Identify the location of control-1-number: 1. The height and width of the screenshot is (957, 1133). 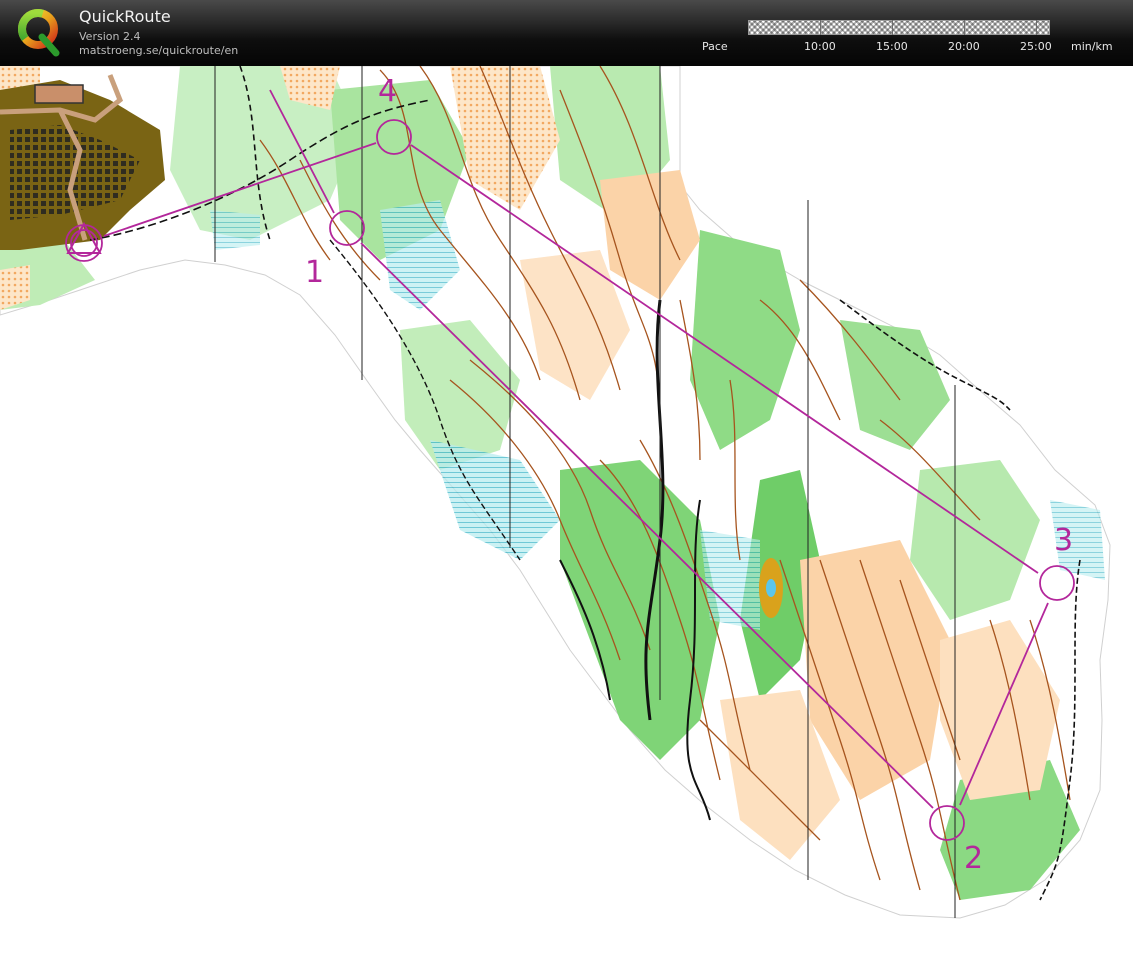
(314, 272).